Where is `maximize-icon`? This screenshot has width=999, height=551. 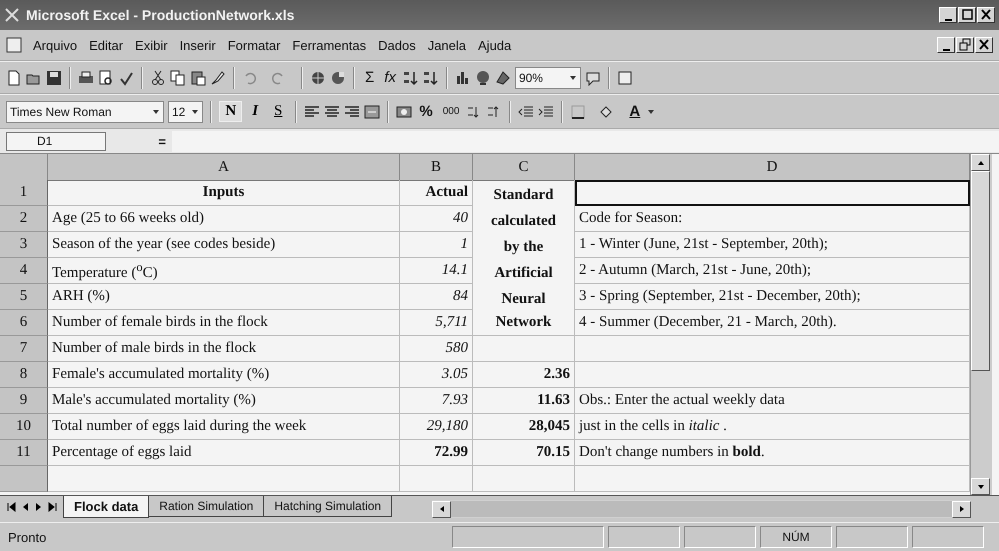
maximize-icon is located at coordinates (967, 15).